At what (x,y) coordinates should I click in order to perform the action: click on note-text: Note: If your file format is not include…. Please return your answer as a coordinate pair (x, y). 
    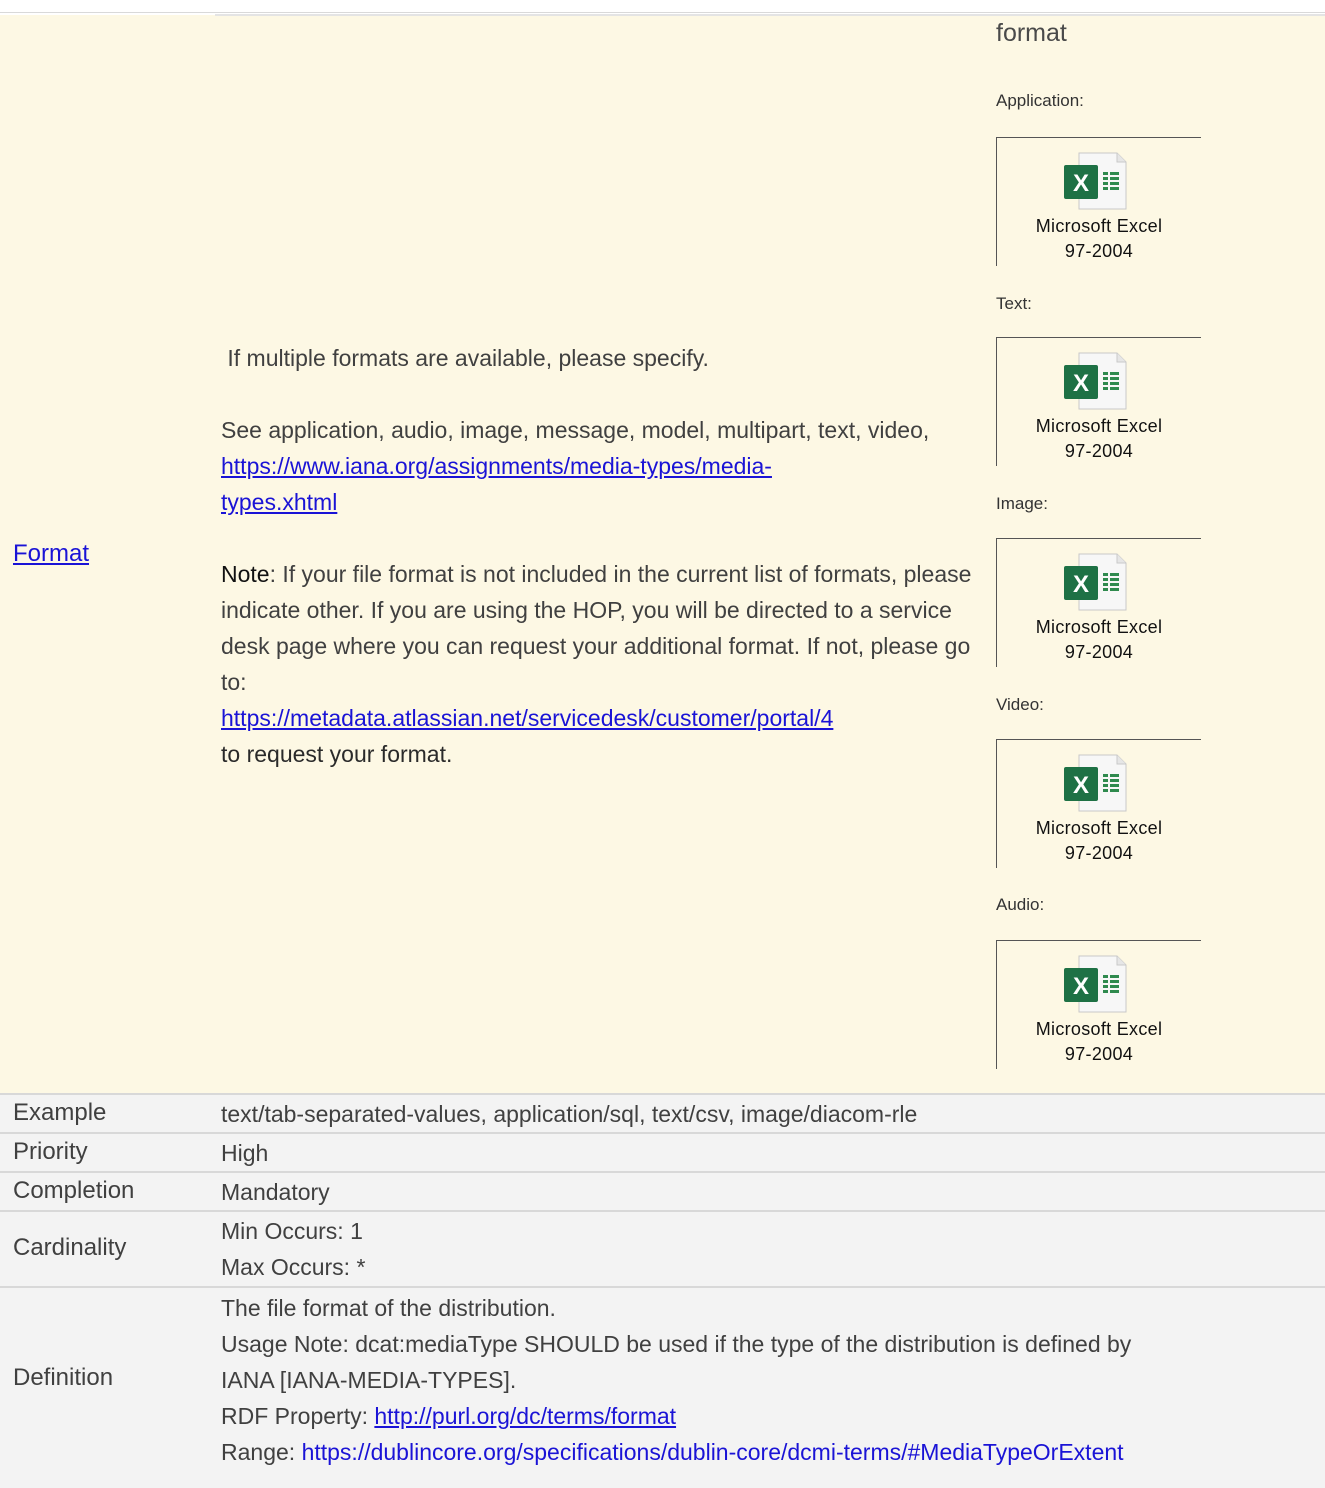
    Looking at the image, I should click on (603, 664).